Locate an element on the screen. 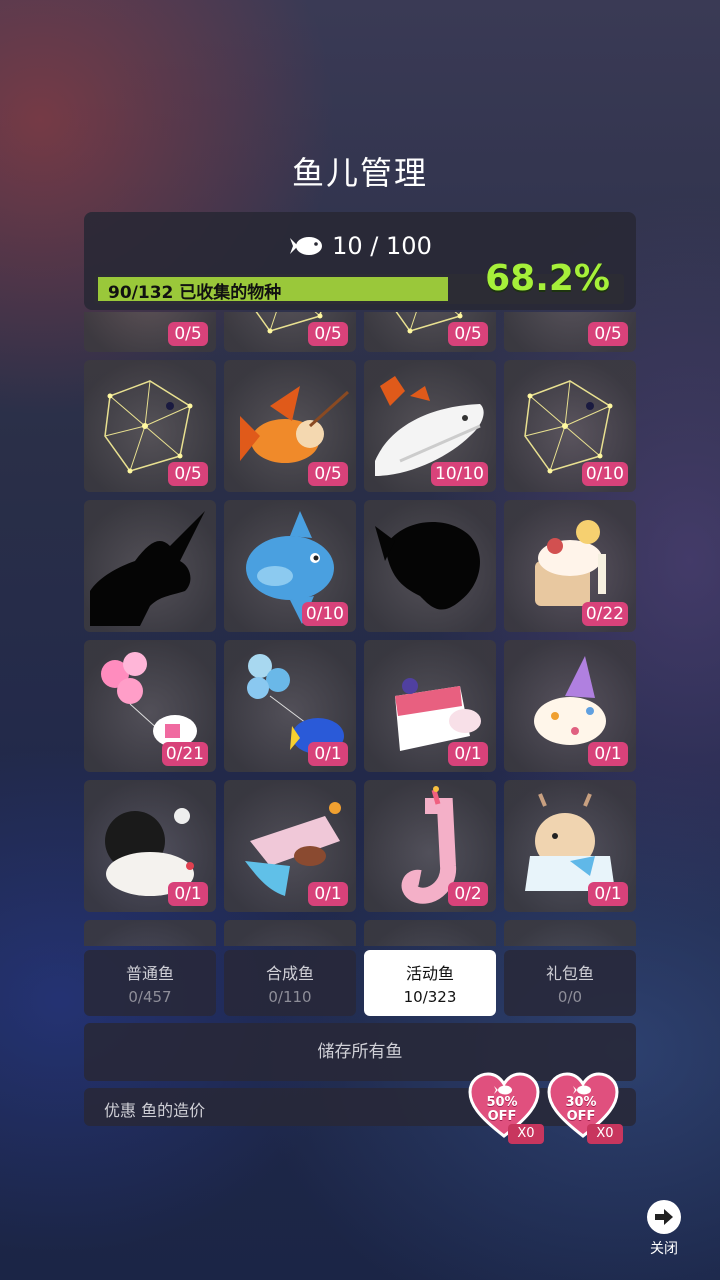 The image size is (720, 1280). tab-count: 0/110 is located at coordinates (290, 997).